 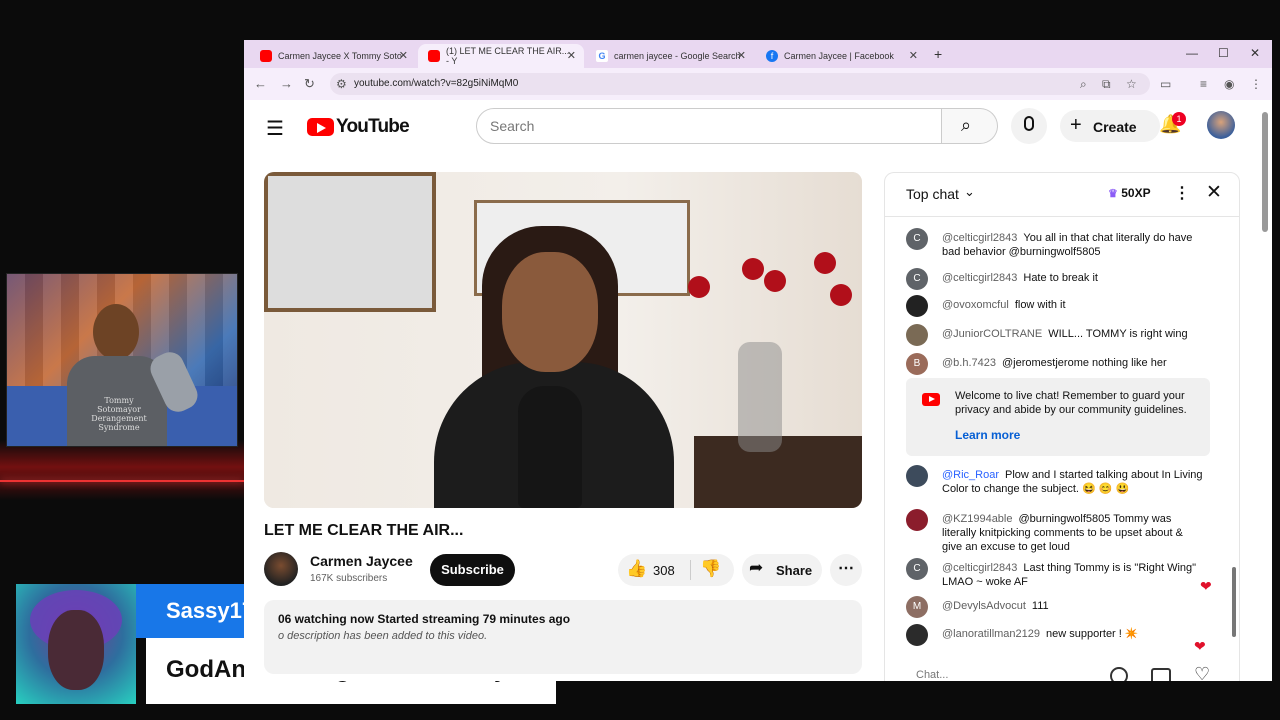 I want to click on maximize-icon: ☐, so click(x=1223, y=53).